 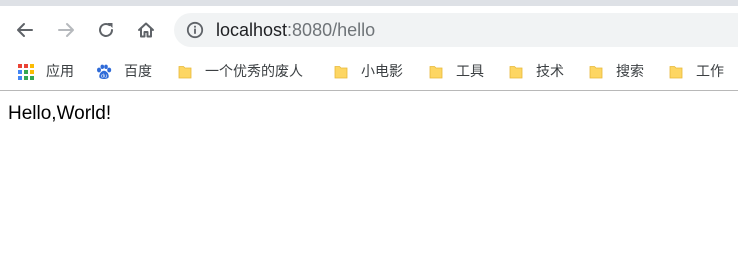 I want to click on bookmark-folder-2: 小电影, so click(x=368, y=72).